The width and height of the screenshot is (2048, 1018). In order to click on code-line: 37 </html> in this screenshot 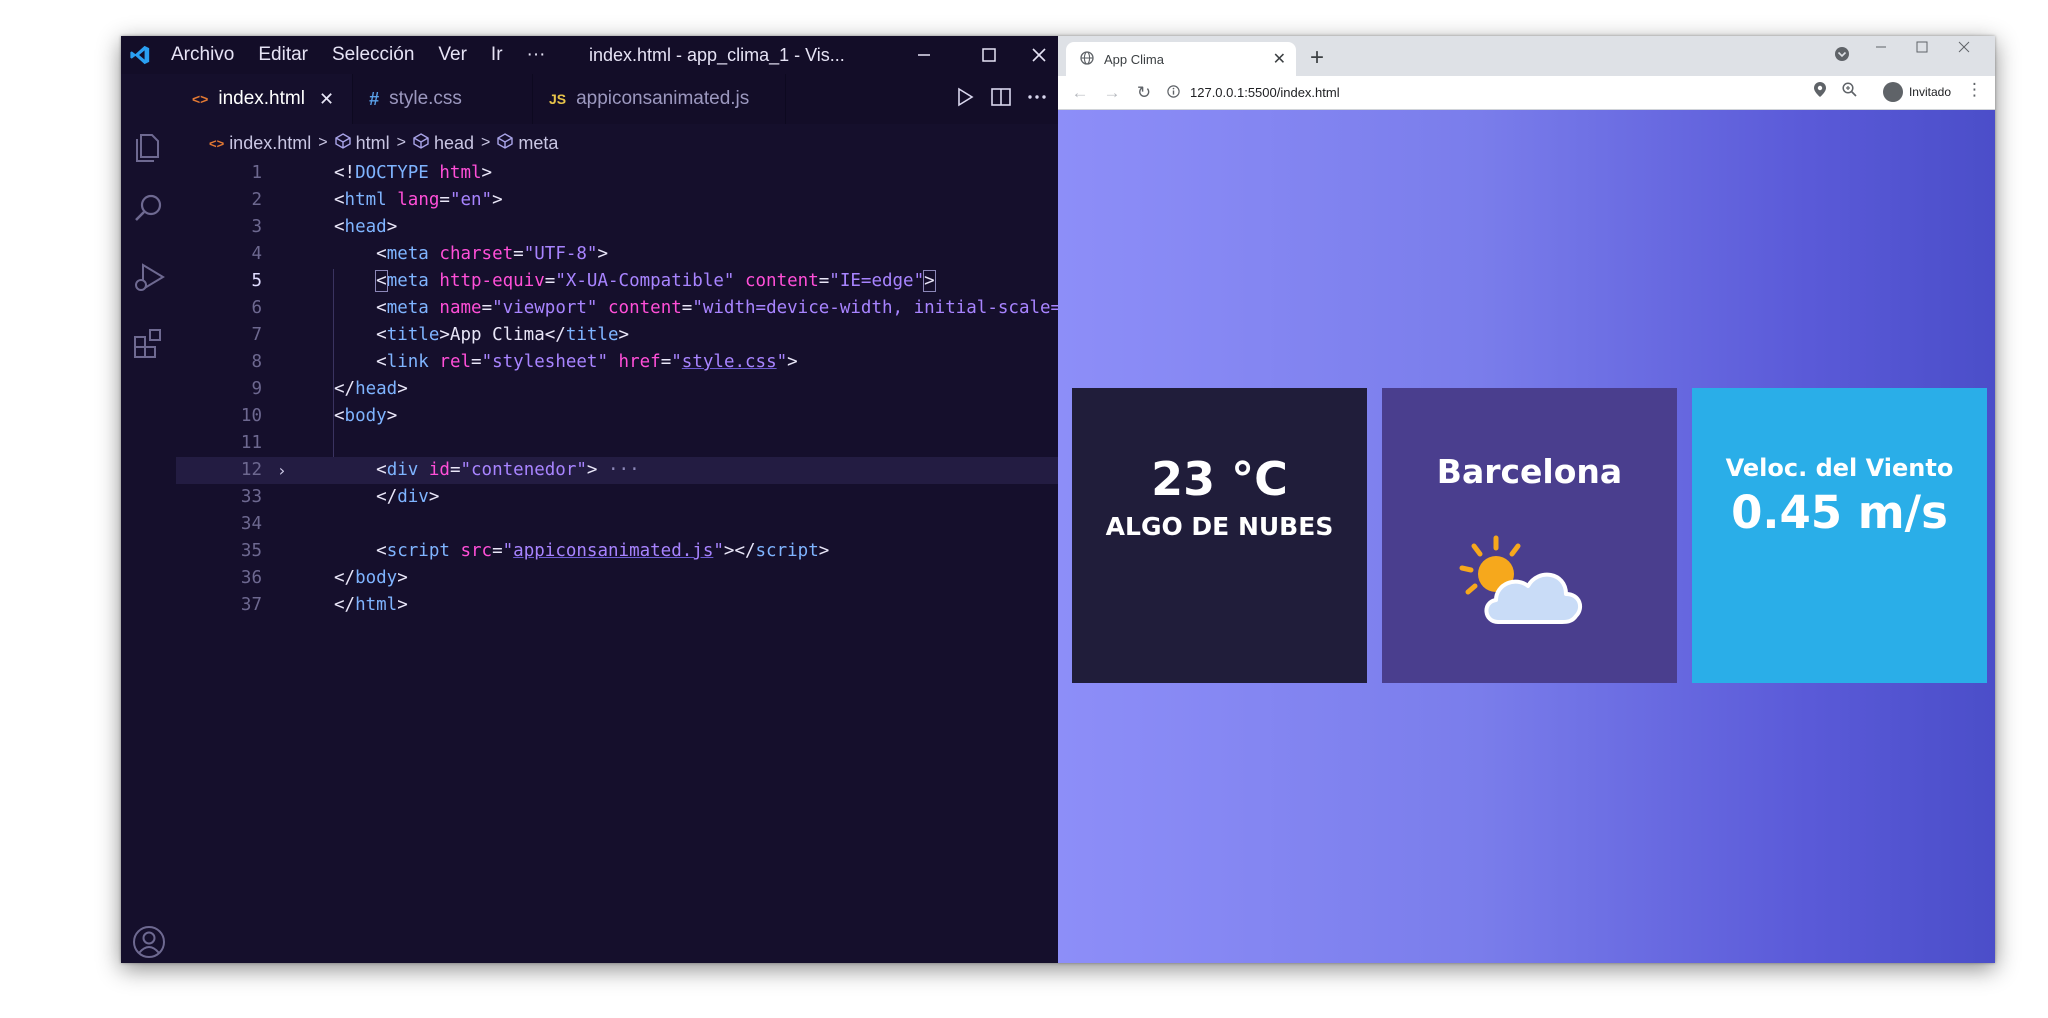, I will do `click(617, 605)`.